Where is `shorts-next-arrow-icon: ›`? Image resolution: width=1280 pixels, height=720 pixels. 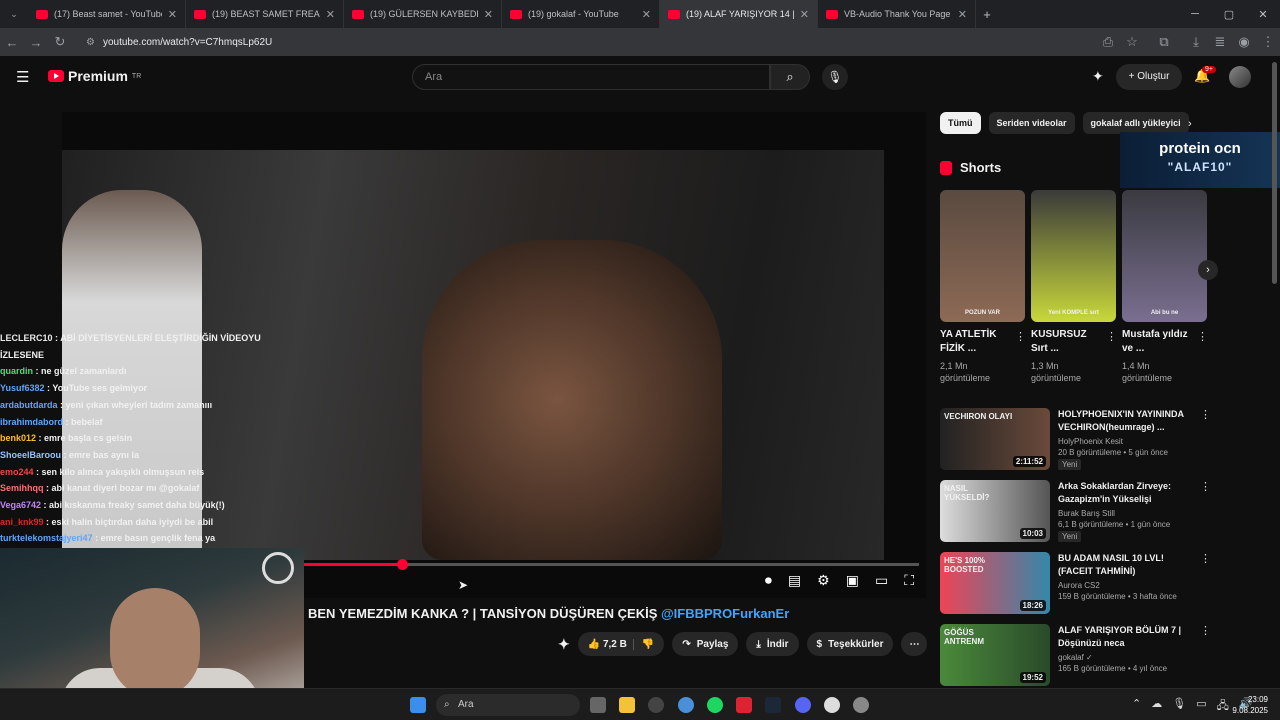 shorts-next-arrow-icon: › is located at coordinates (1208, 270).